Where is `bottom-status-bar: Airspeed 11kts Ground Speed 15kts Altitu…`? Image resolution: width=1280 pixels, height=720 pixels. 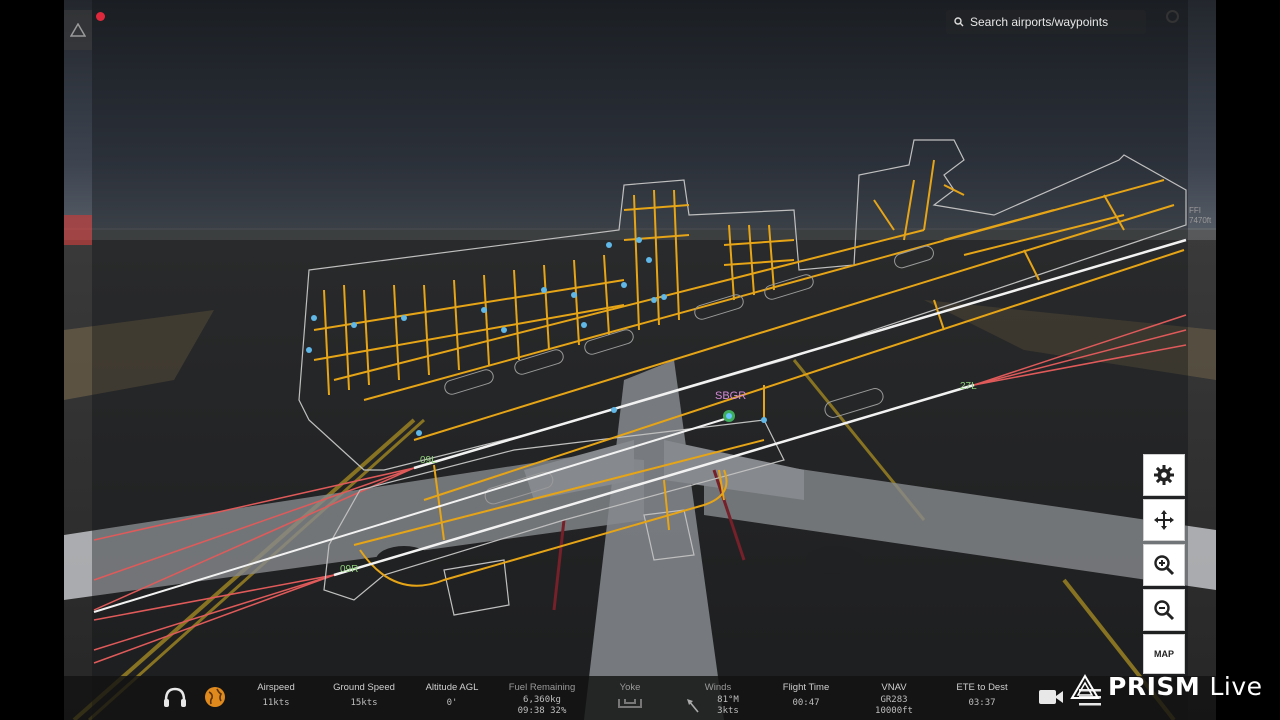 bottom-status-bar: Airspeed 11kts Ground Speed 15kts Altitu… is located at coordinates (640, 698).